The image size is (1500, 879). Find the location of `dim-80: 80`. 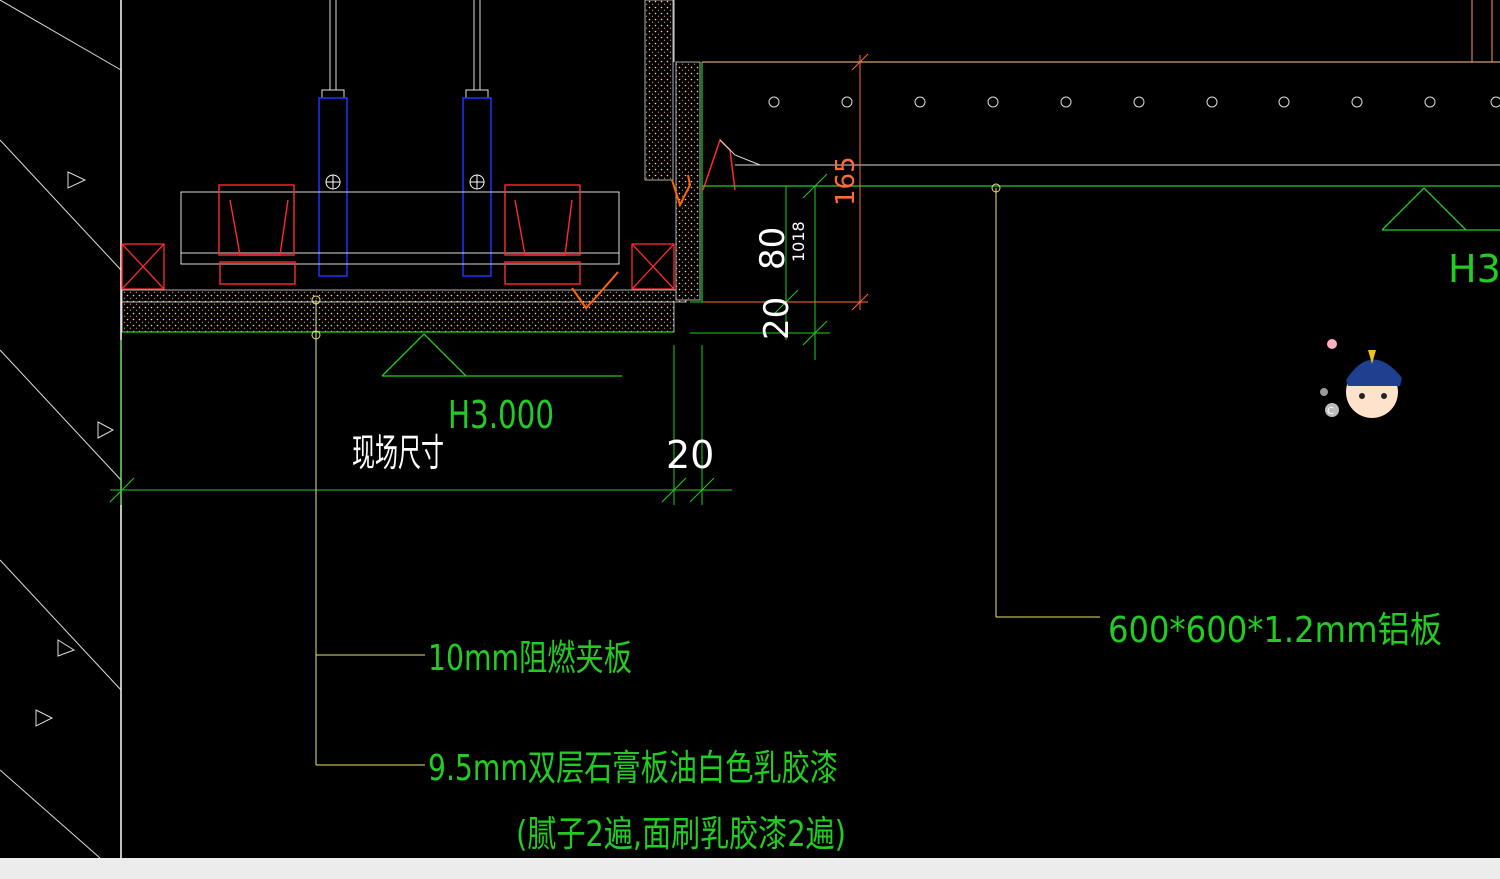

dim-80: 80 is located at coordinates (773, 248).